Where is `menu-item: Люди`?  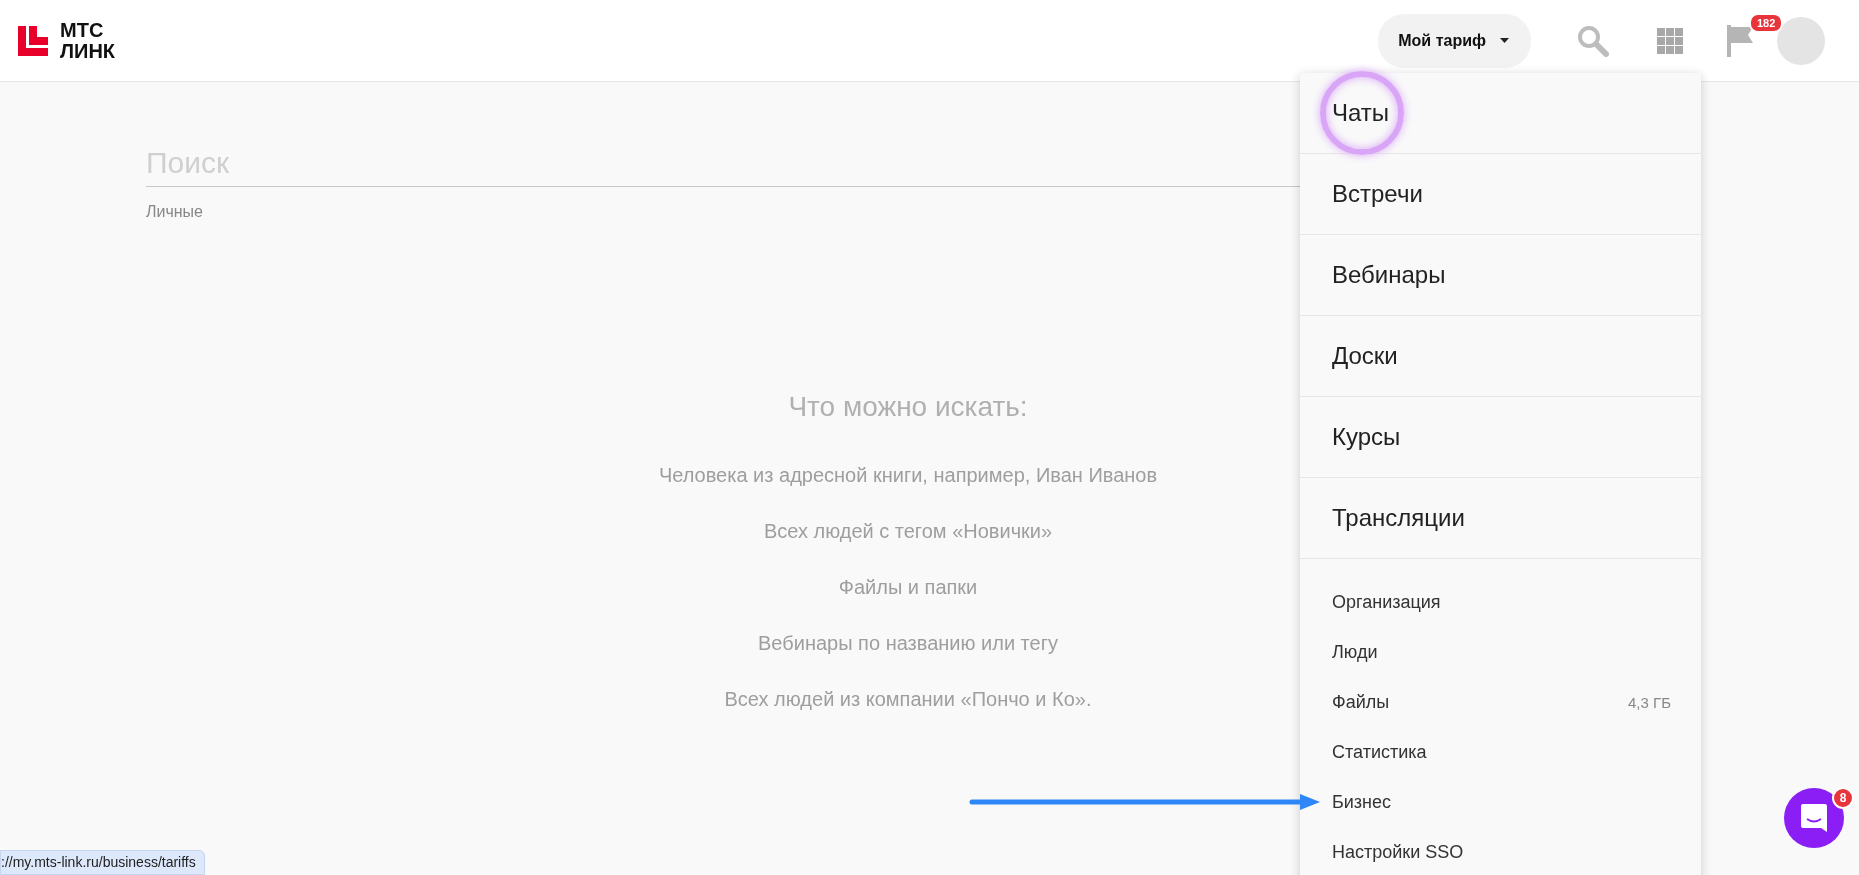
menu-item: Люди is located at coordinates (1355, 652).